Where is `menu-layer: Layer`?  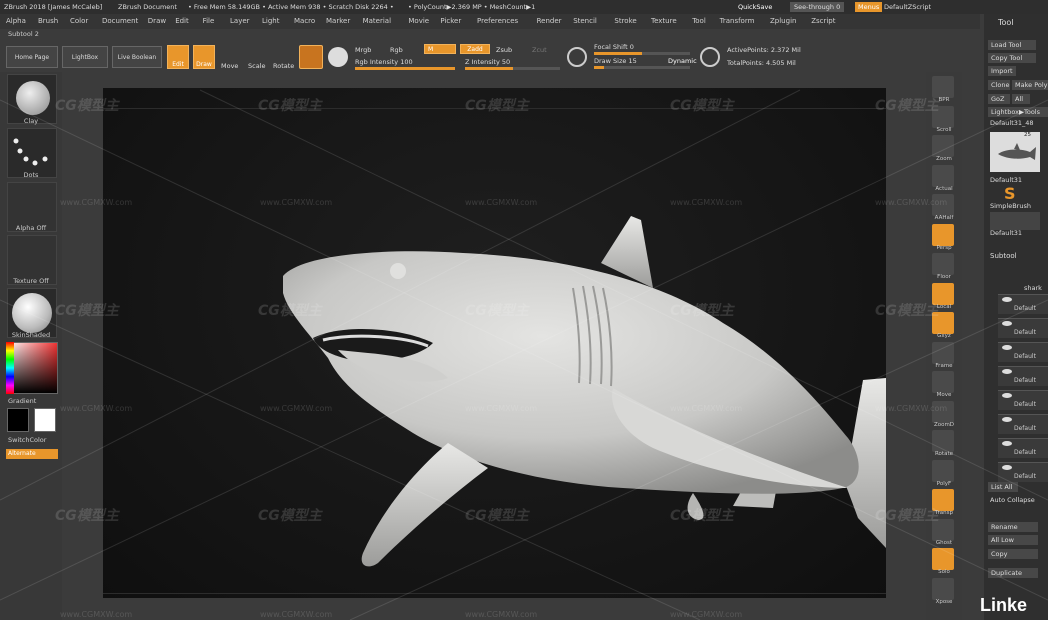 menu-layer: Layer is located at coordinates (240, 21).